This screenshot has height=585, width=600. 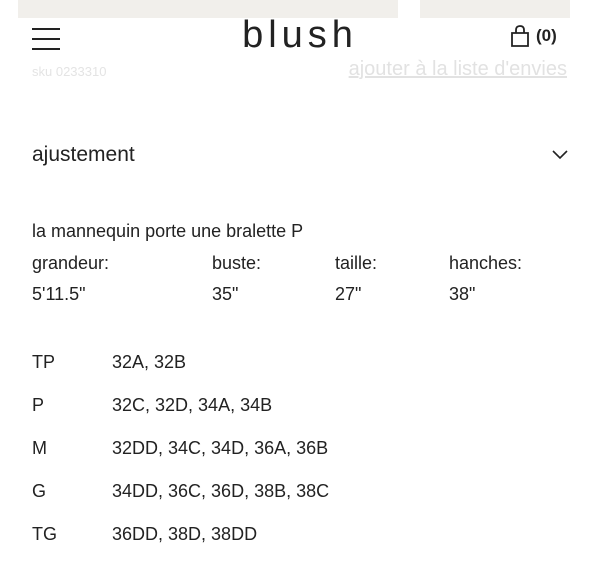 What do you see at coordinates (69, 71) in the screenshot?
I see `product-sku: sku 0233310` at bounding box center [69, 71].